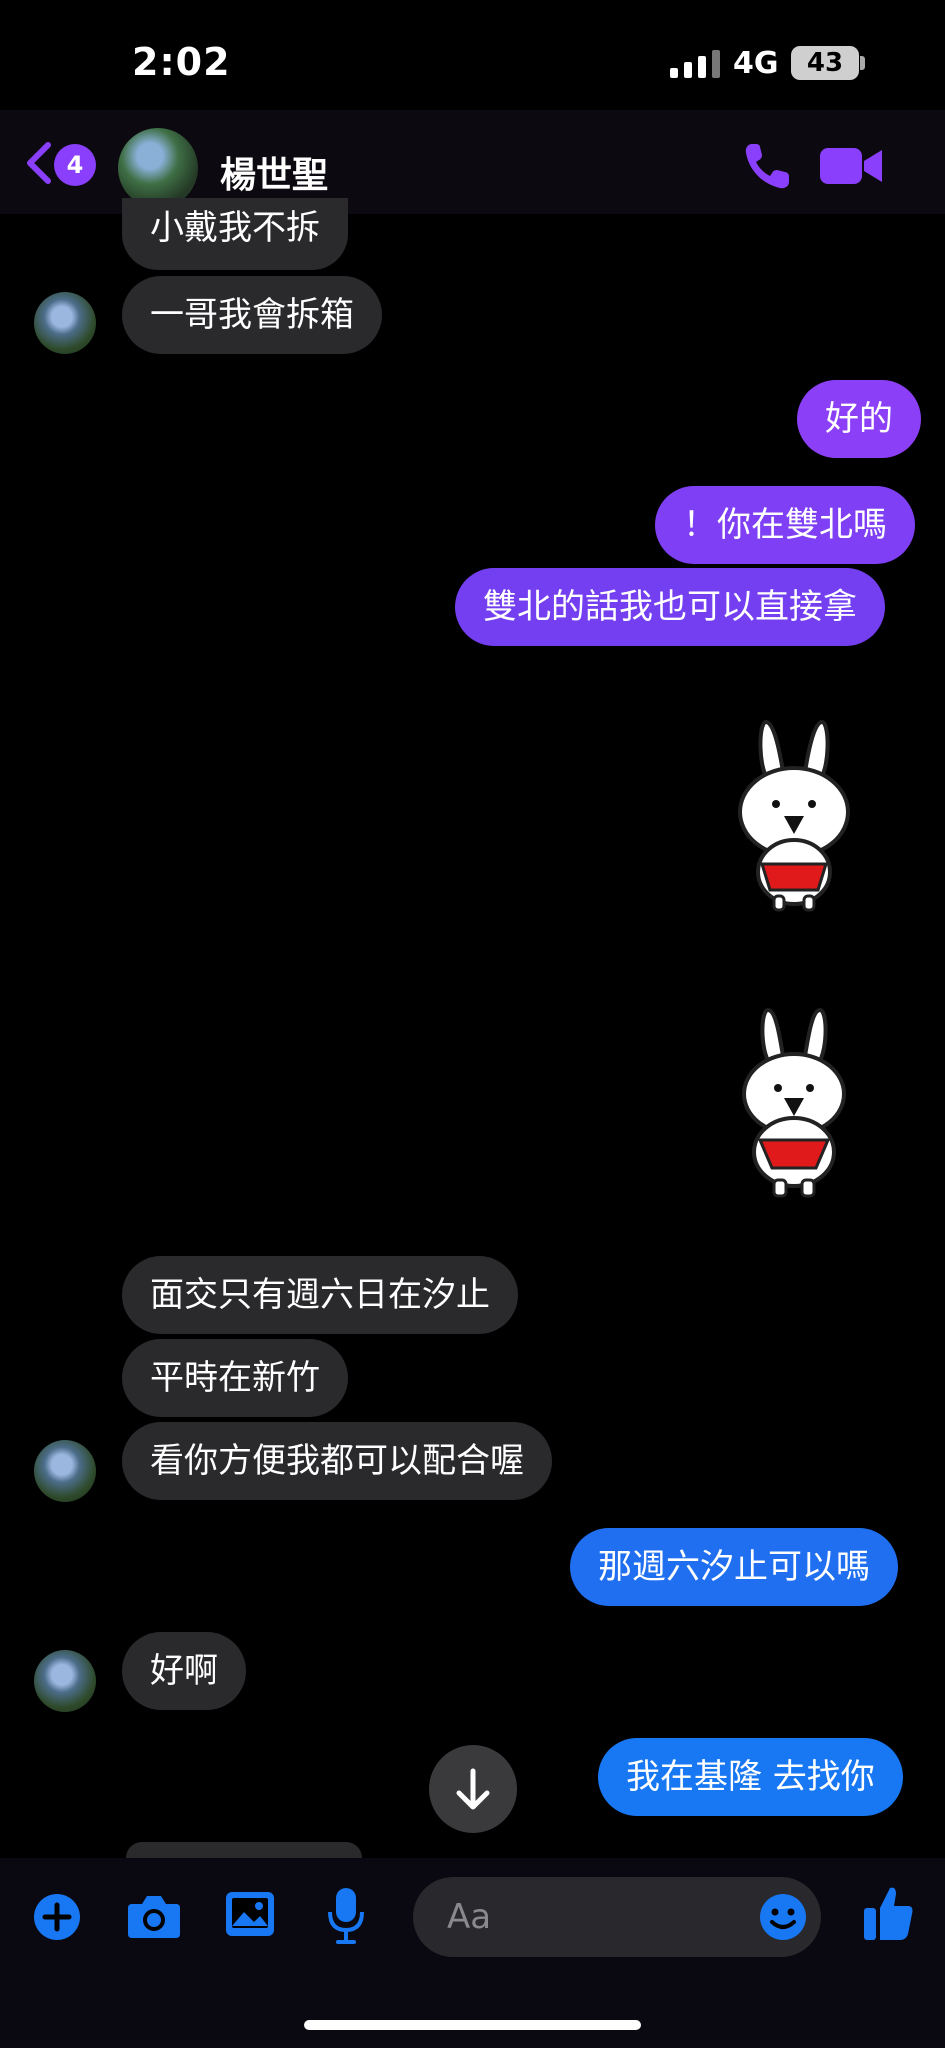 The width and height of the screenshot is (945, 2048). I want to click on image-icon, so click(250, 1914).